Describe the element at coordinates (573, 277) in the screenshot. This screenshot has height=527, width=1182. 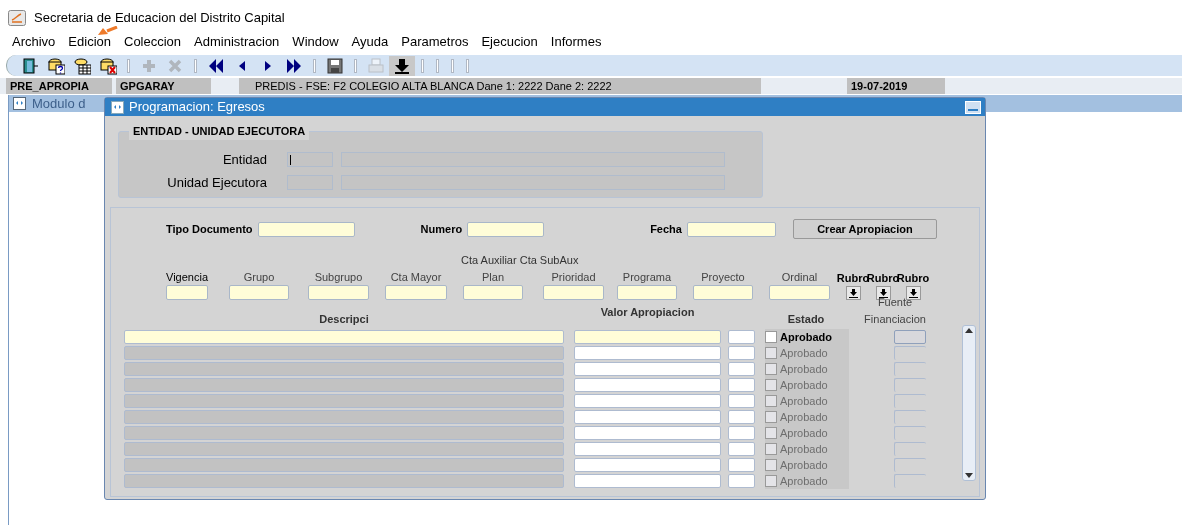
I see `column-label: Prioridad` at that location.